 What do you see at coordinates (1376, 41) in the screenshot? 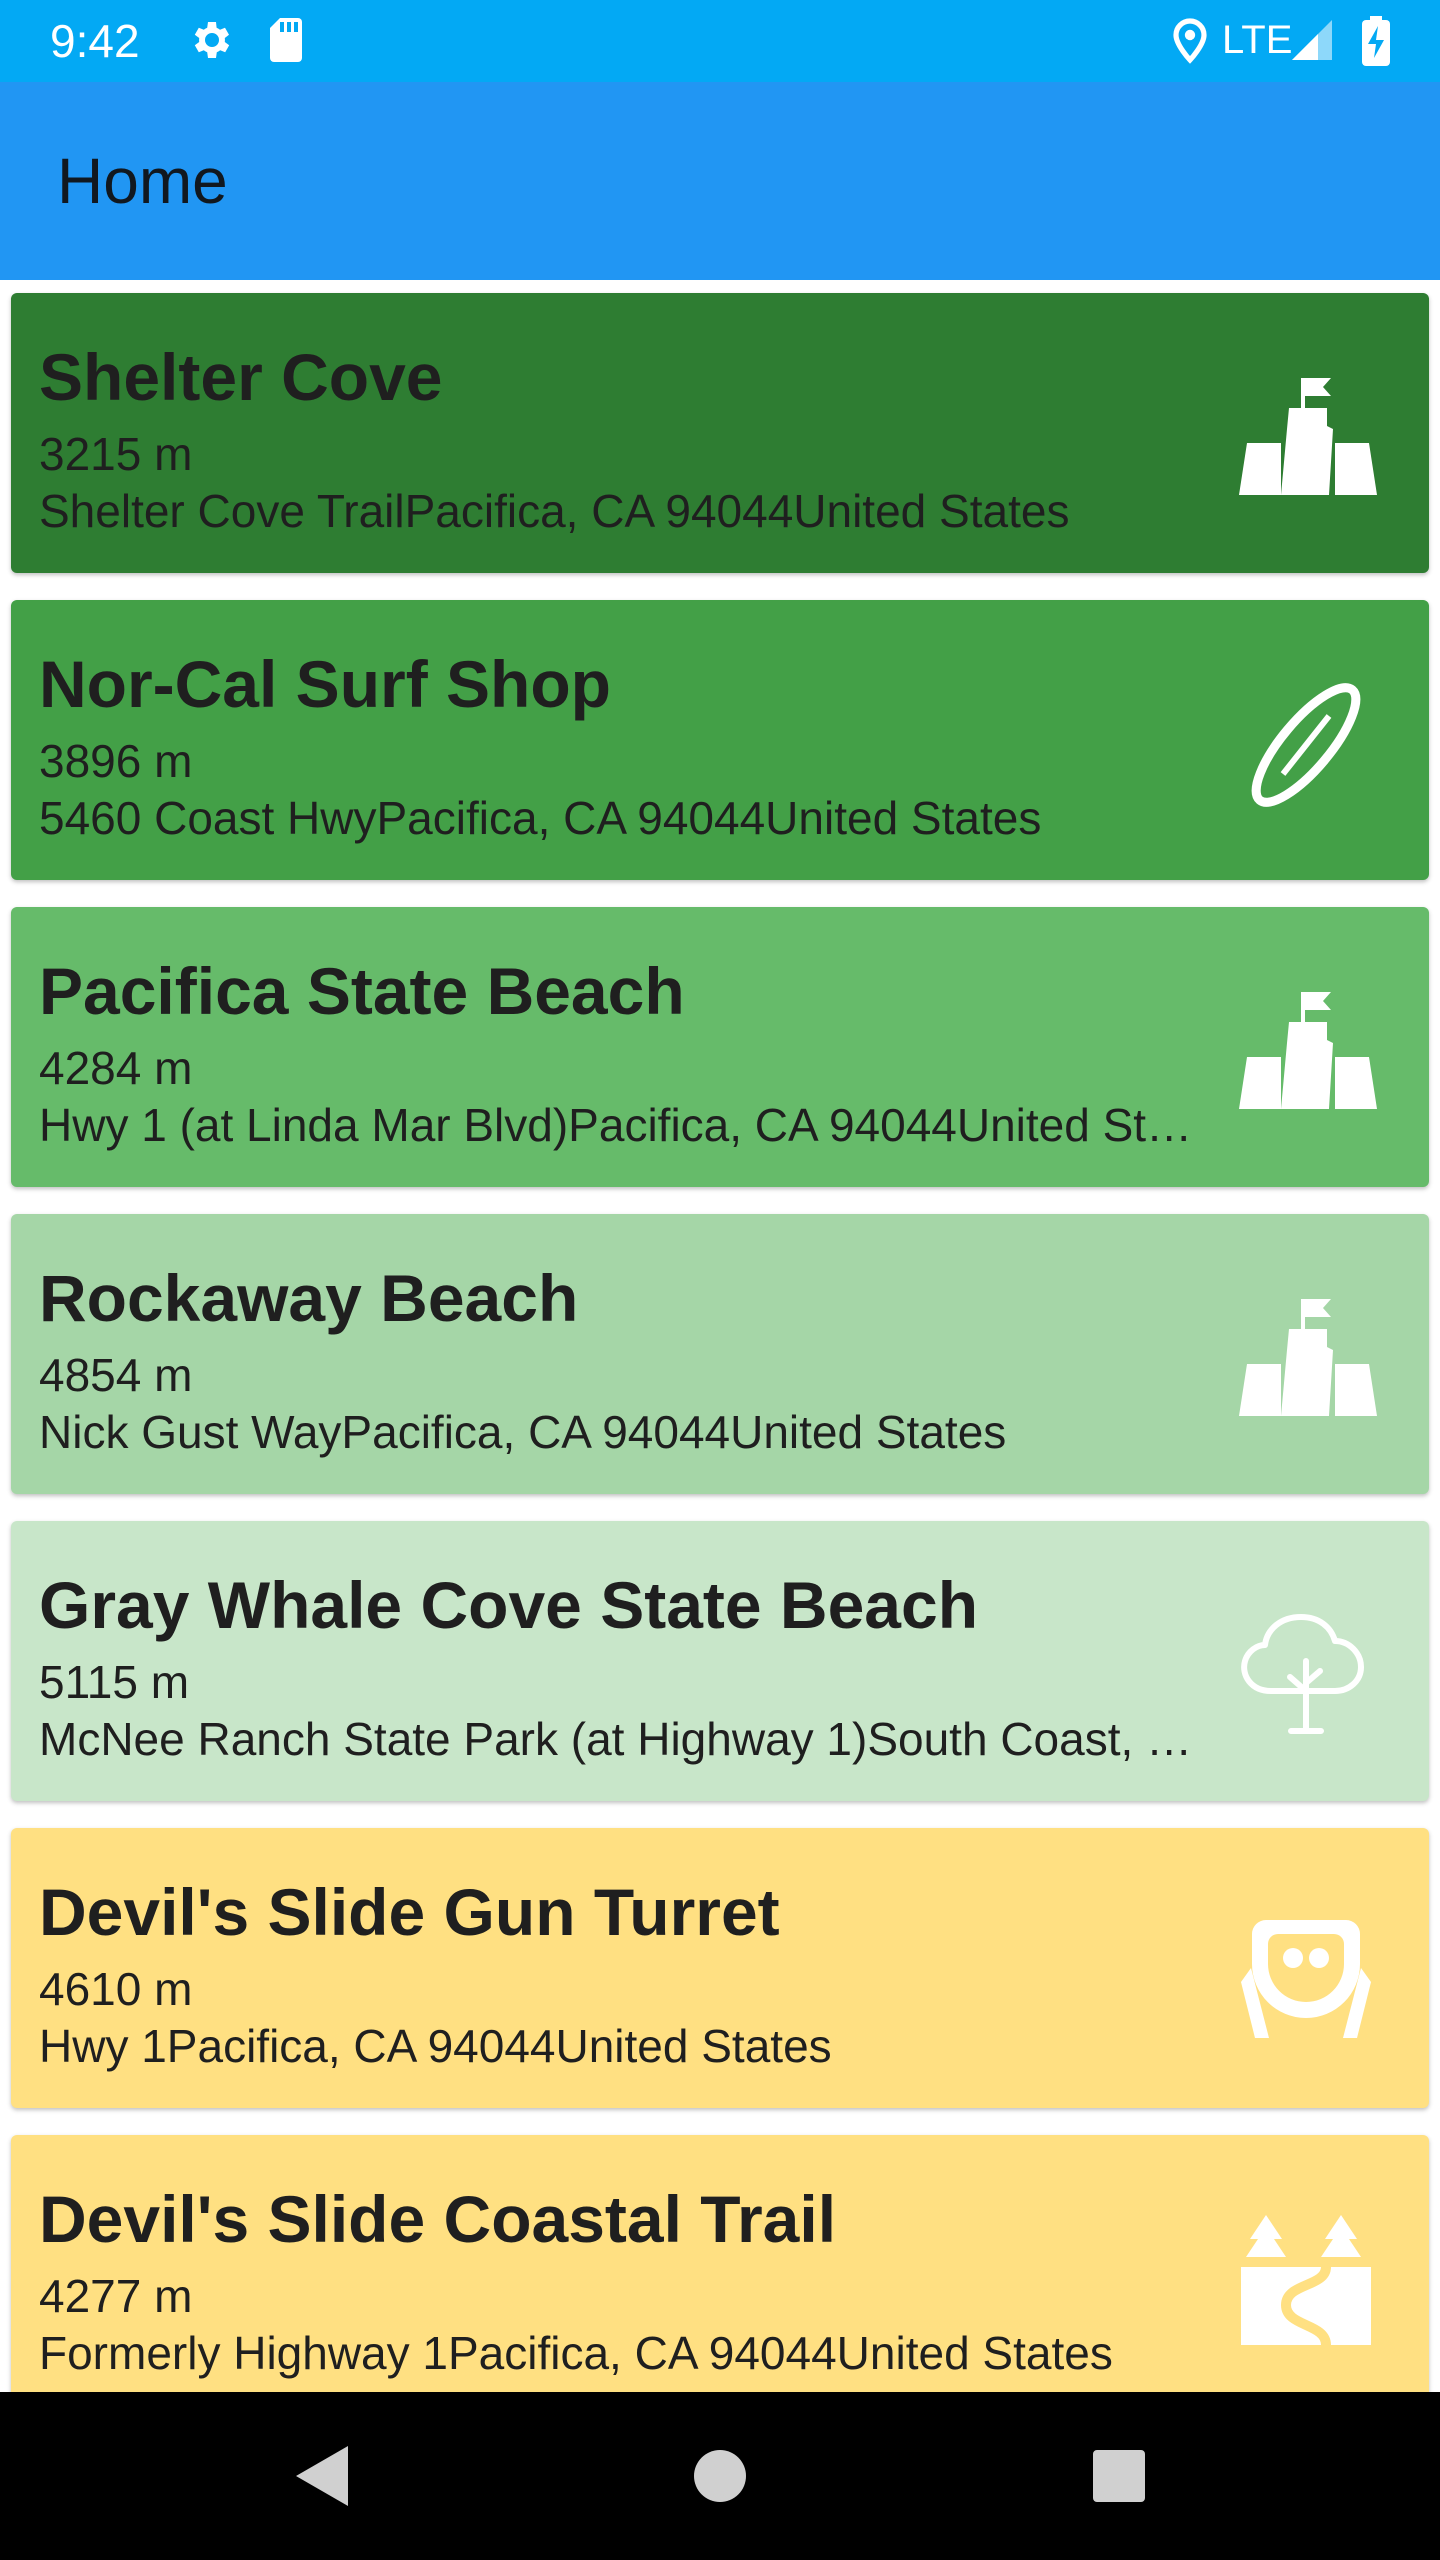
I see `battery-charging-icon` at bounding box center [1376, 41].